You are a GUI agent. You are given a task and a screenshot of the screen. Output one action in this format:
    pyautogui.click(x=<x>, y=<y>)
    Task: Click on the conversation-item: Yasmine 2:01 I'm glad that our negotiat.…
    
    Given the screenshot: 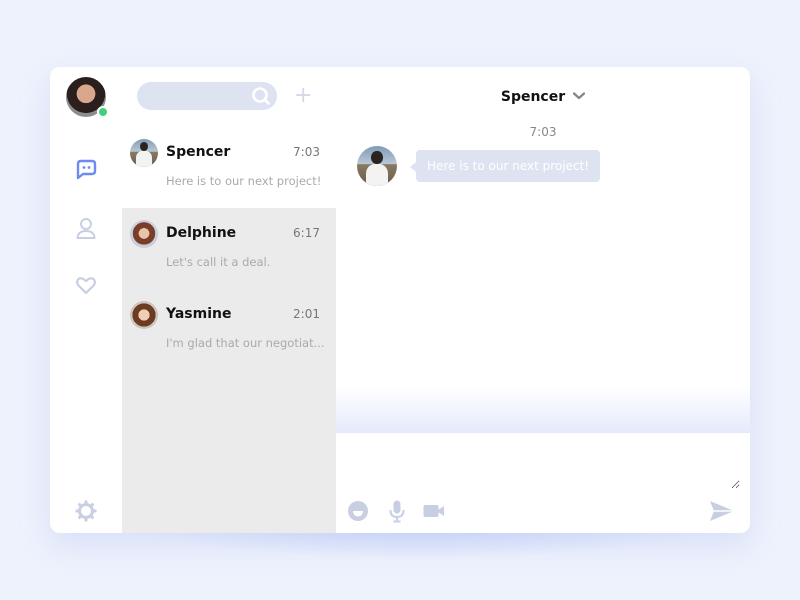 What is the action you would take?
    pyautogui.click(x=229, y=330)
    